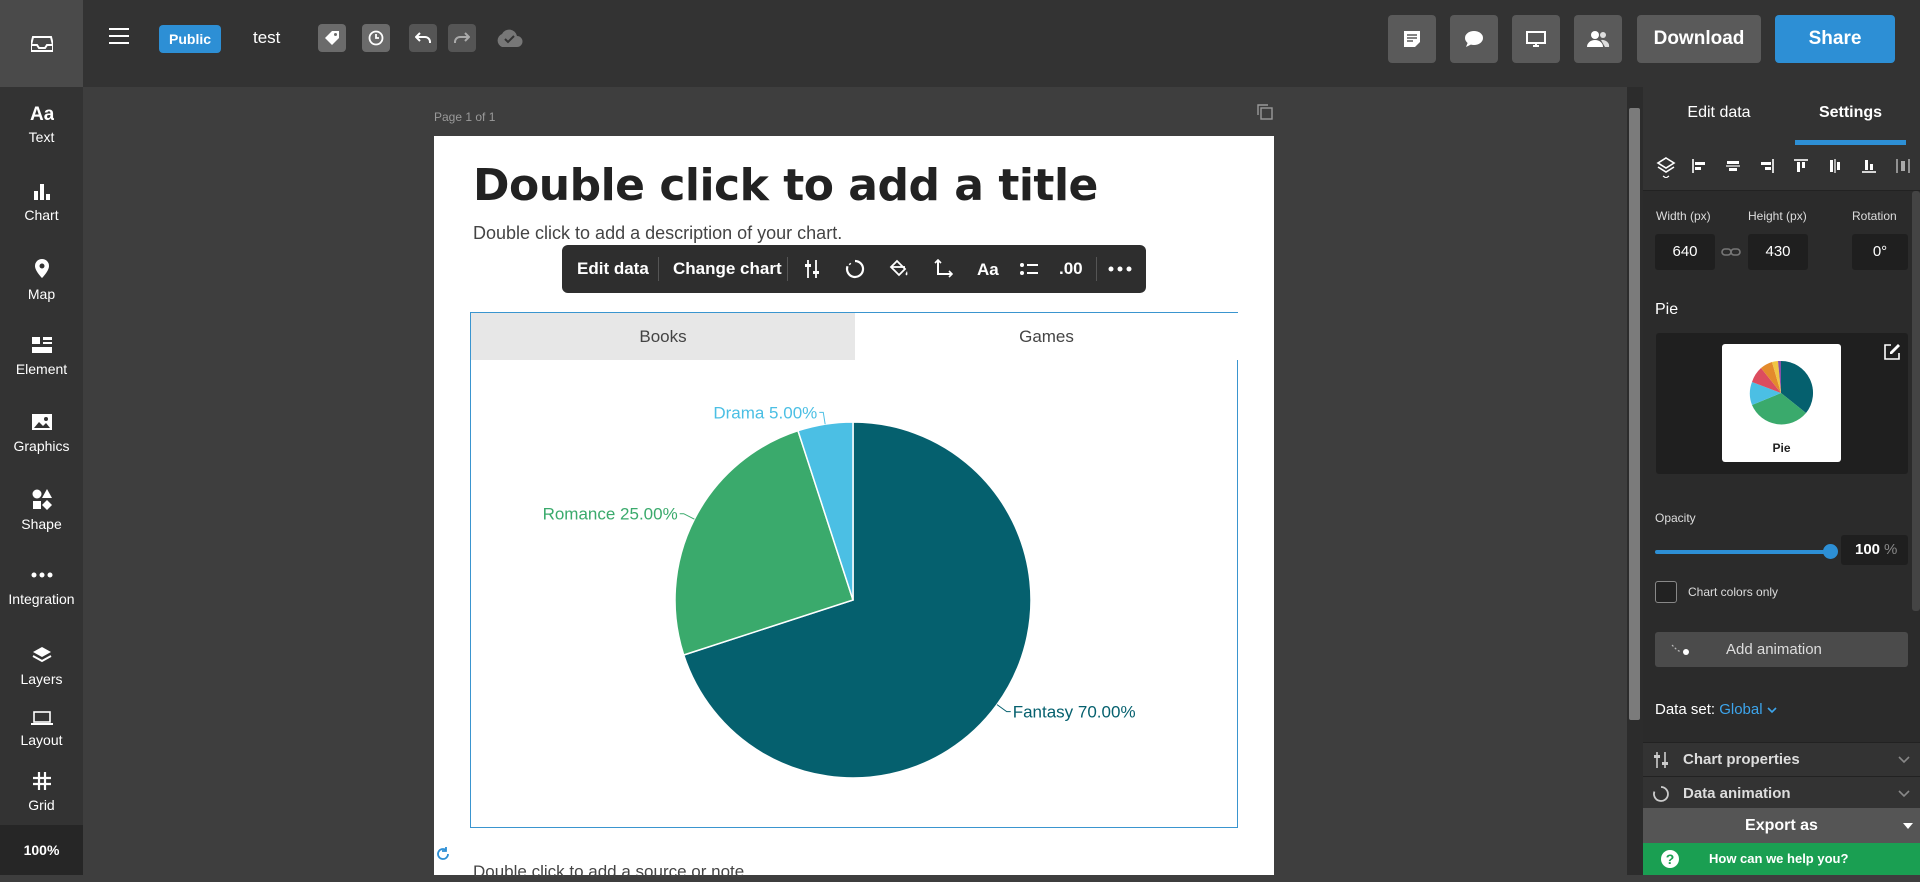 This screenshot has width=1920, height=882. Describe the element at coordinates (1774, 649) in the screenshot. I see `add-animation-label: Add animation` at that location.